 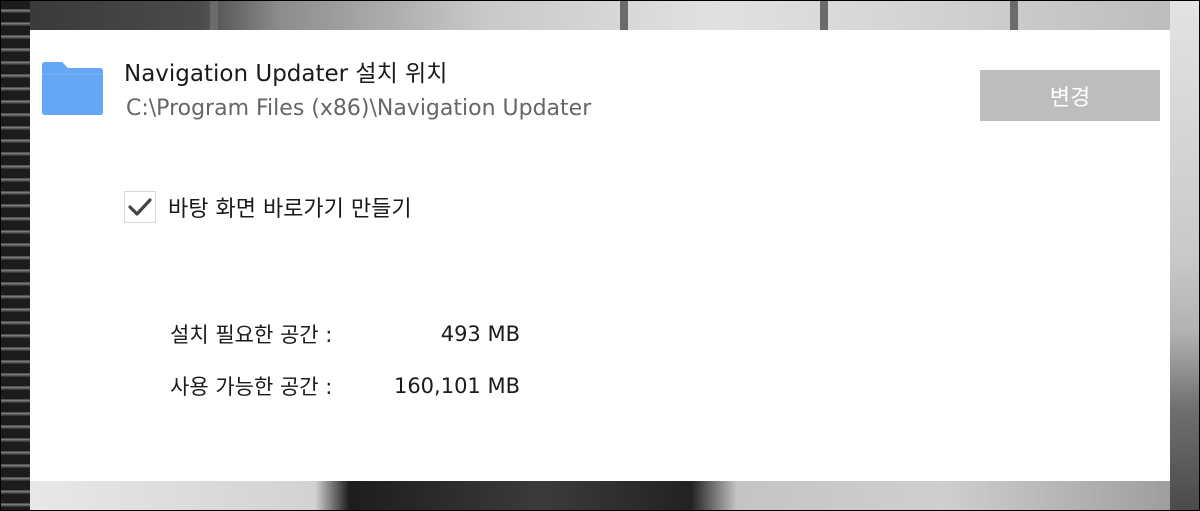 I want to click on available-space-row: 사용 가능한 공간 : 160,101 MB, so click(x=345, y=386).